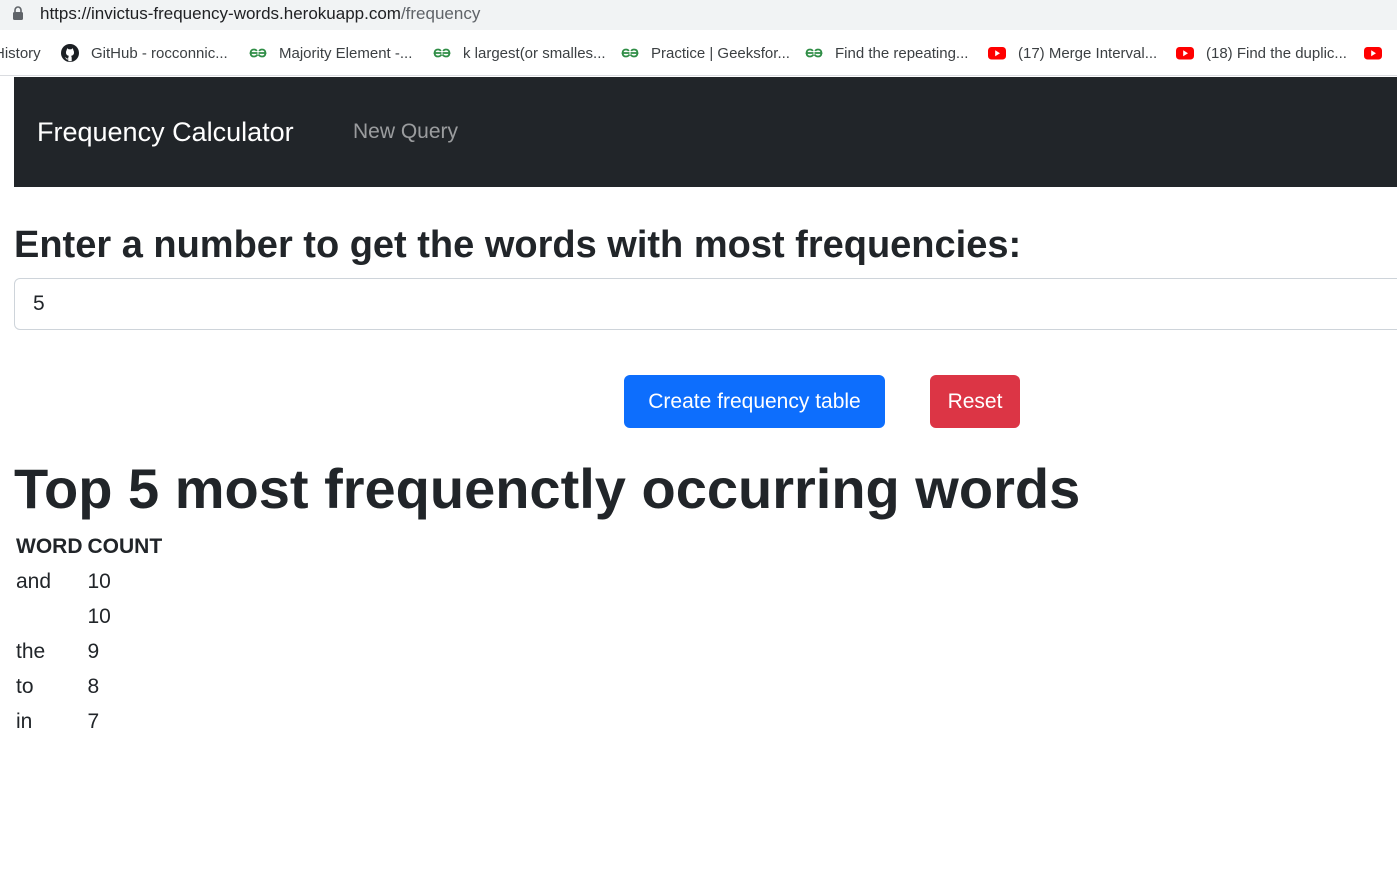 This screenshot has width=1397, height=886. What do you see at coordinates (975, 401) in the screenshot?
I see `reset-button: Reset` at bounding box center [975, 401].